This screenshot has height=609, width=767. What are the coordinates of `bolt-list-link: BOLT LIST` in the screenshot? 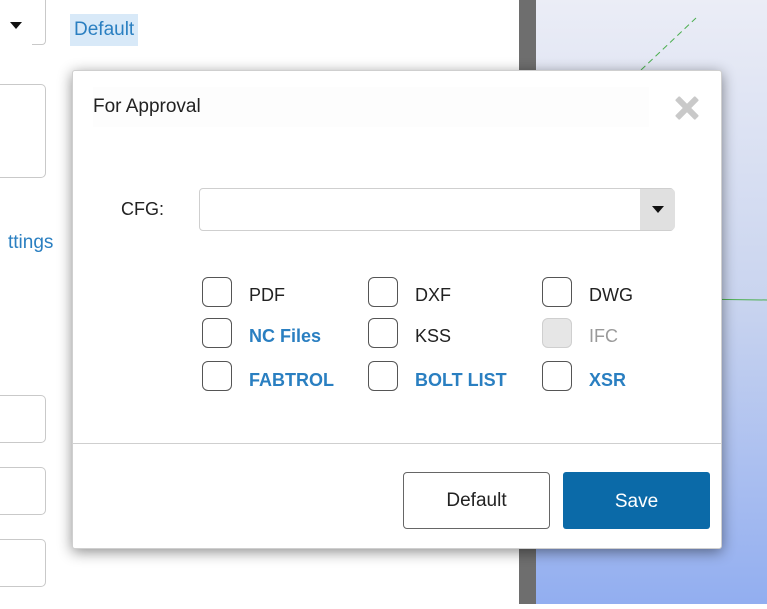 It's located at (461, 380).